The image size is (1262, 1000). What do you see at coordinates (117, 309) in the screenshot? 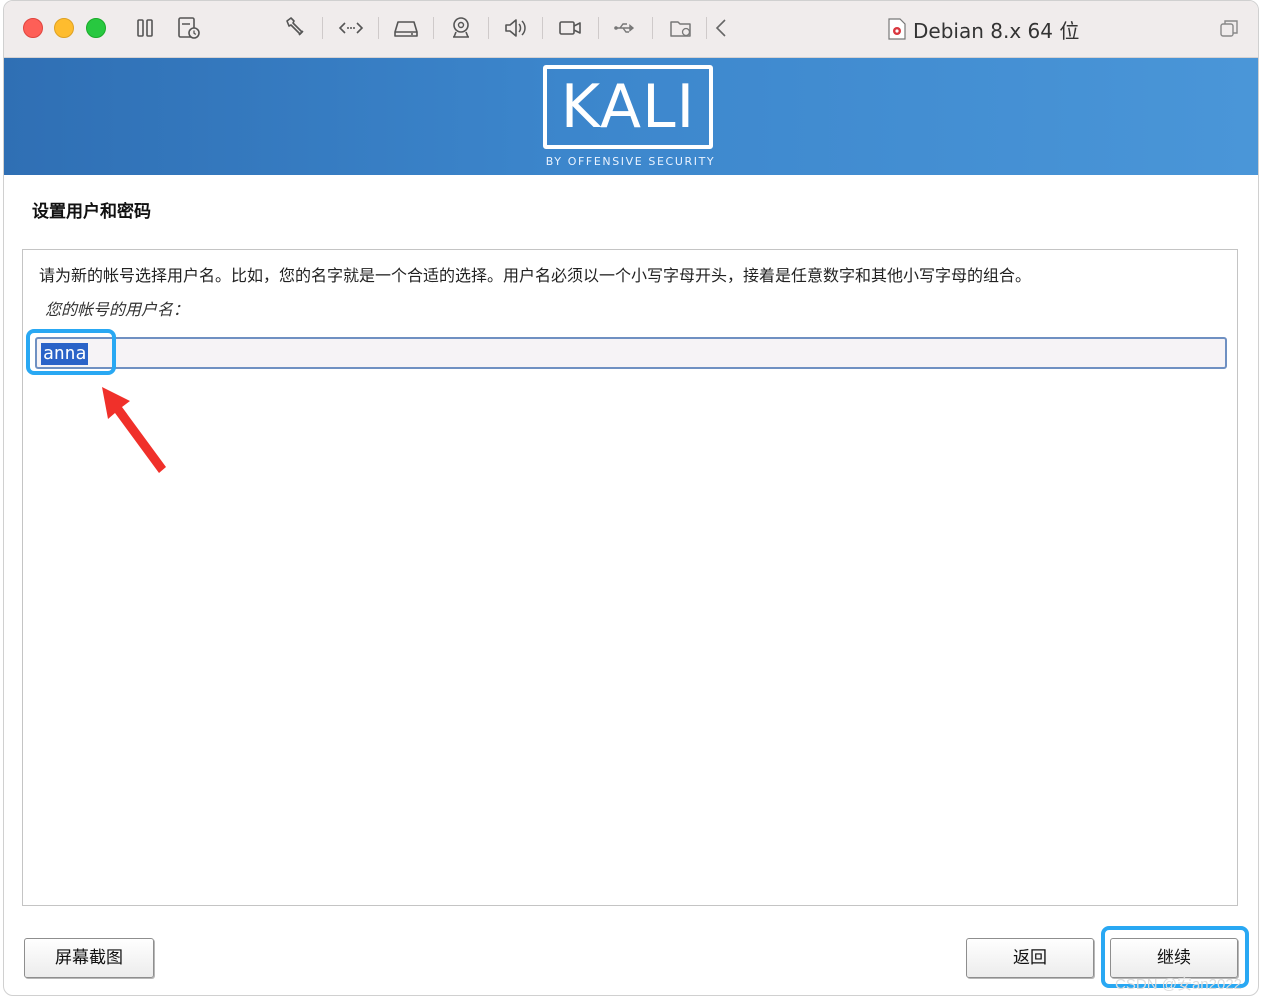
I see `username-label: 您的帐号的用户名：` at bounding box center [117, 309].